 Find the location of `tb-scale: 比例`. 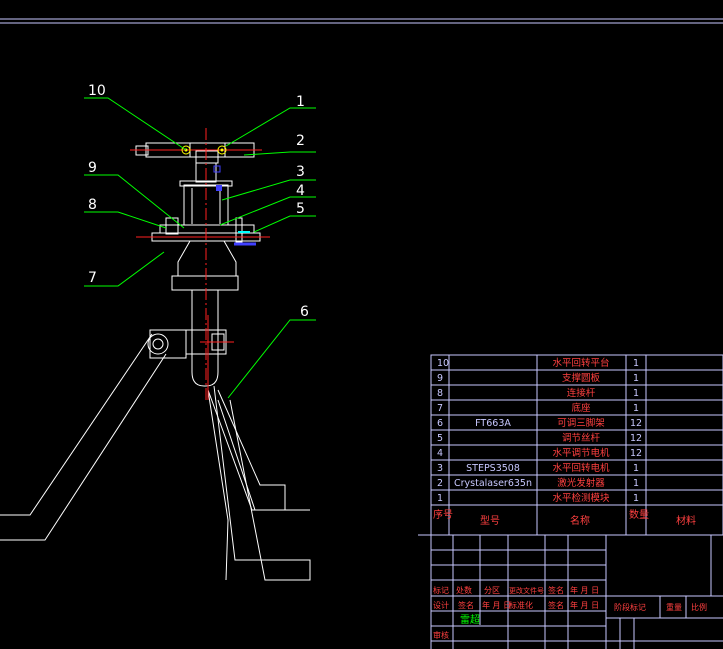

tb-scale: 比例 is located at coordinates (699, 607).